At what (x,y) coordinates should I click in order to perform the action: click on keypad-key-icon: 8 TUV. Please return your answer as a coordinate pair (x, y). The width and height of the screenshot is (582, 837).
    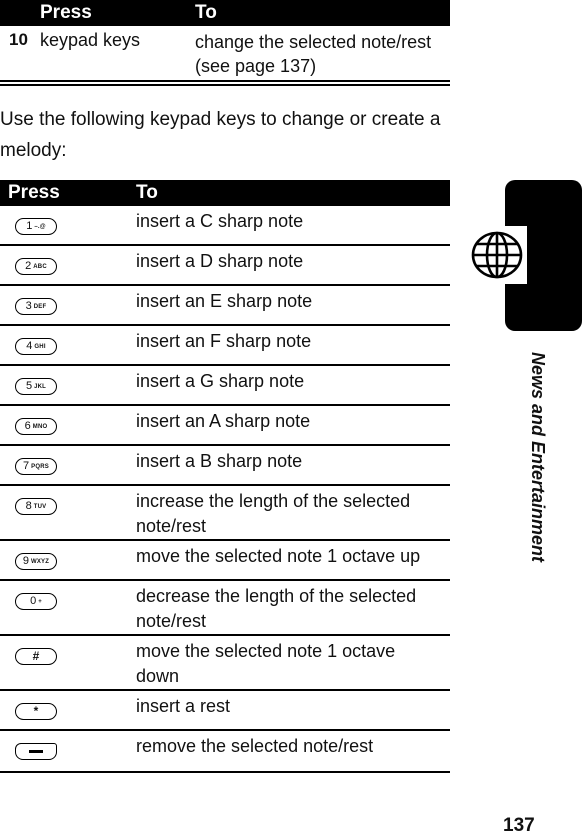
    Looking at the image, I should click on (36, 506).